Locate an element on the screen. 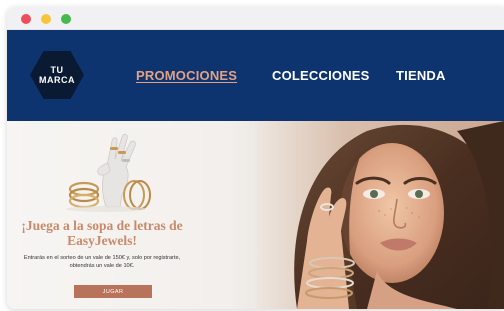 The image size is (504, 311). maximize-window-button is located at coordinates (66, 19).